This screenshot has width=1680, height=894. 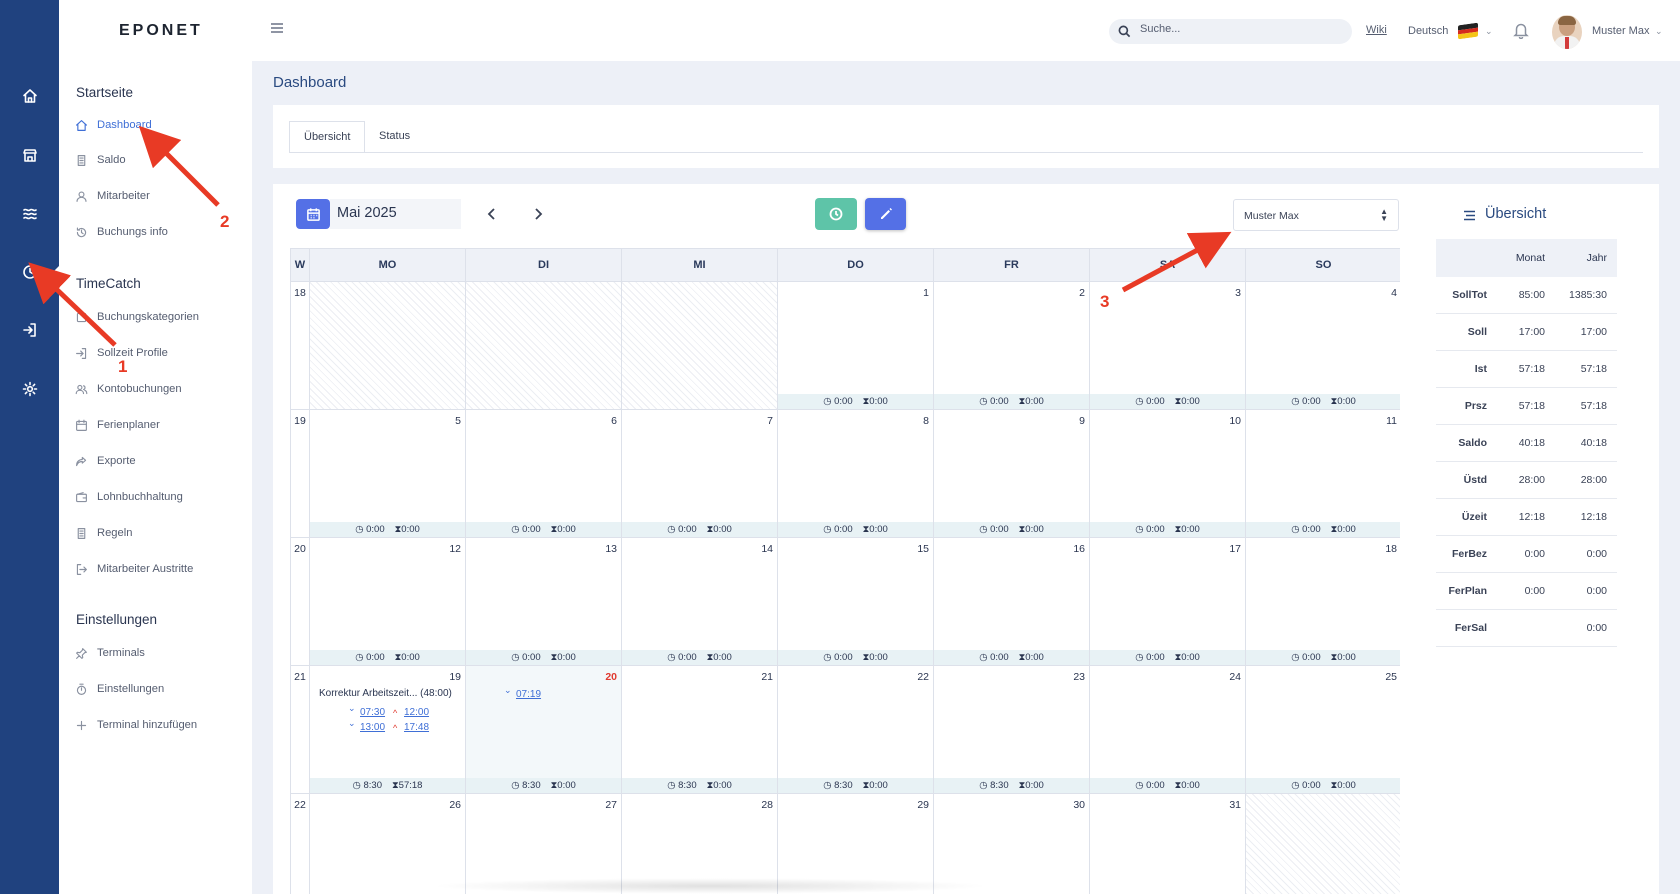 I want to click on clock-in-time: 07:19, so click(x=528, y=694).